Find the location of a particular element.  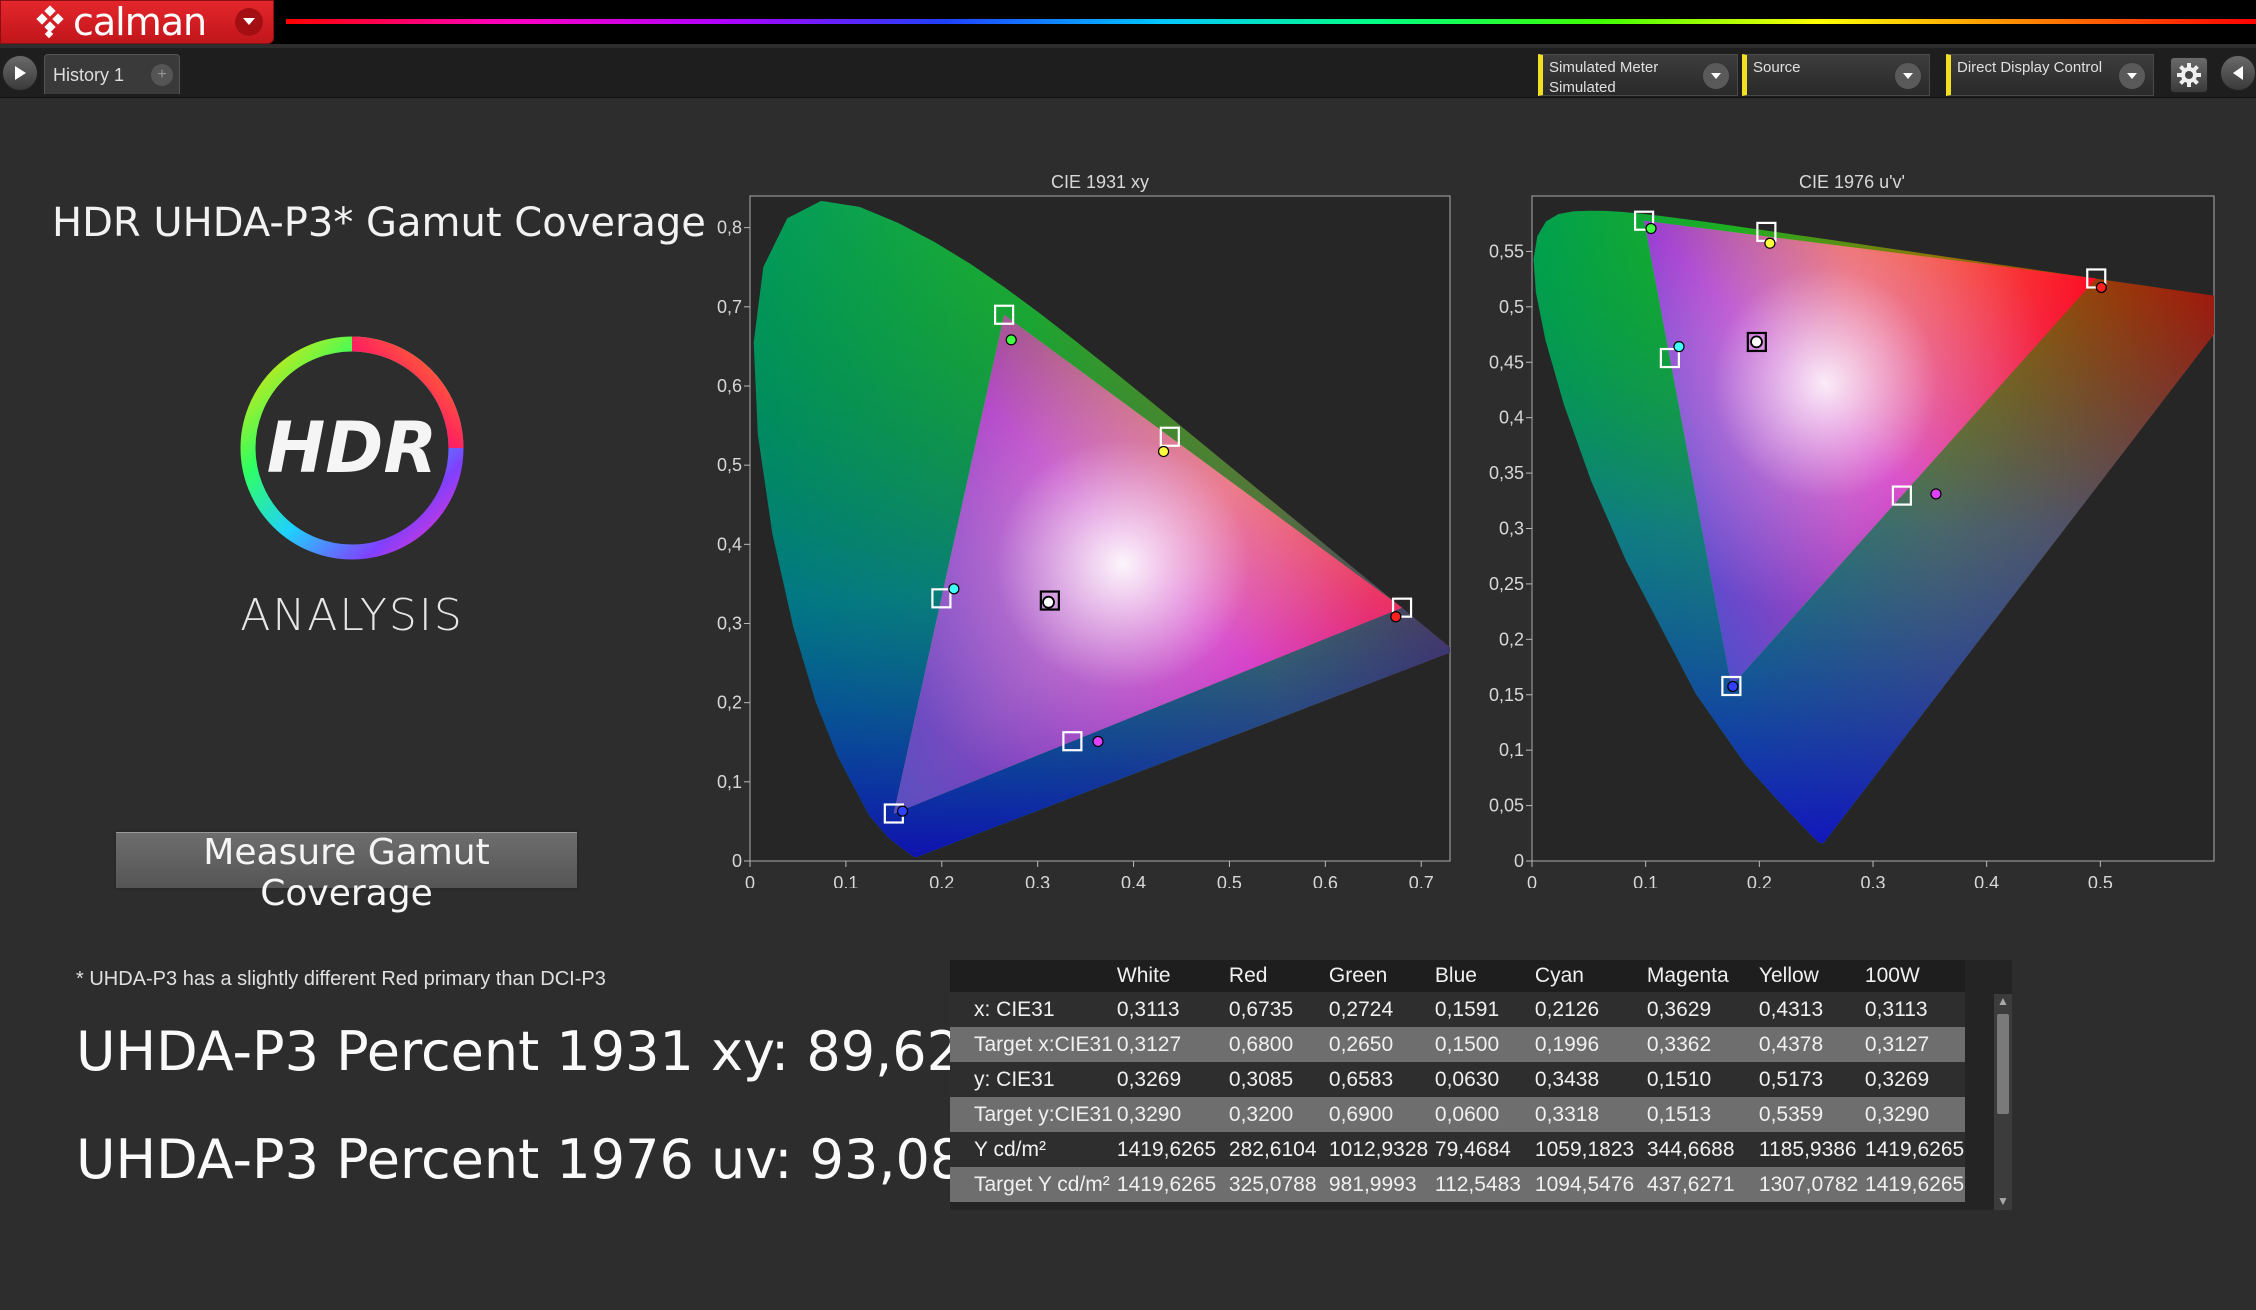

hdr-ring-icon: HDR is located at coordinates (352, 448).